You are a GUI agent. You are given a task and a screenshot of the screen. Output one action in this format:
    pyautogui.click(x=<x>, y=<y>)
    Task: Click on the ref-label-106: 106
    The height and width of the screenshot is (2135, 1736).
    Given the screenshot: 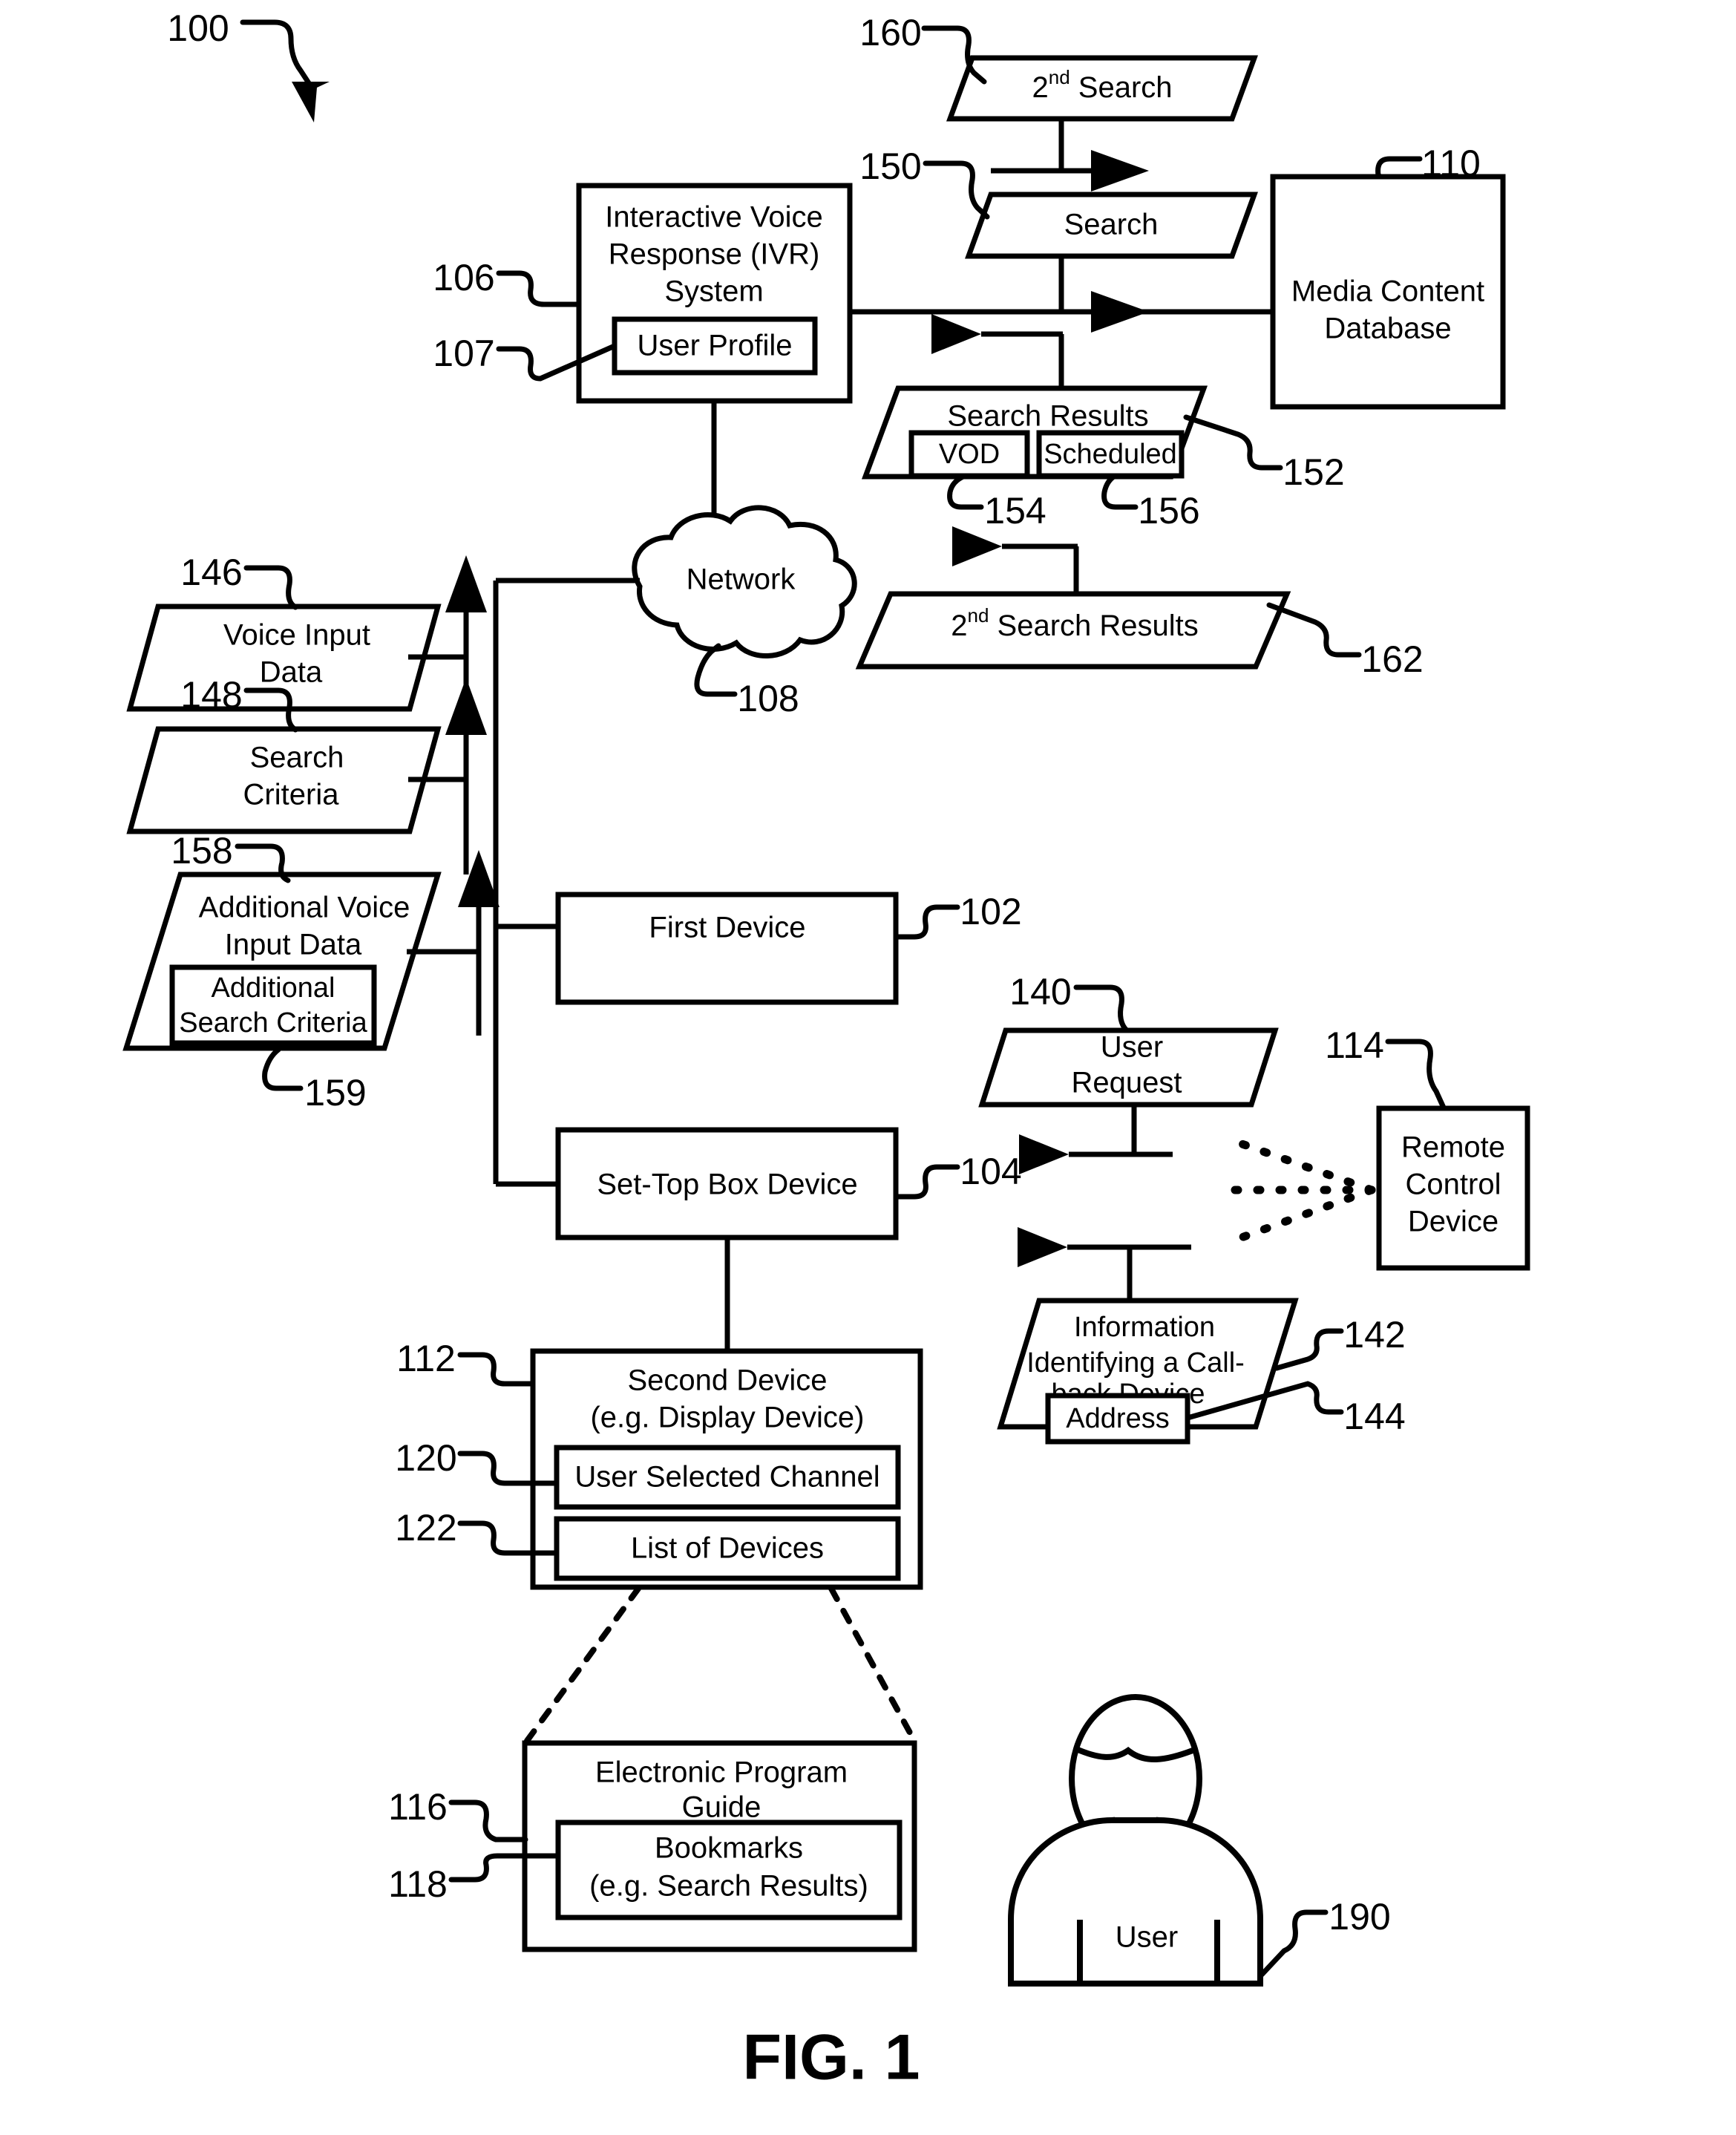 What is the action you would take?
    pyautogui.click(x=463, y=277)
    